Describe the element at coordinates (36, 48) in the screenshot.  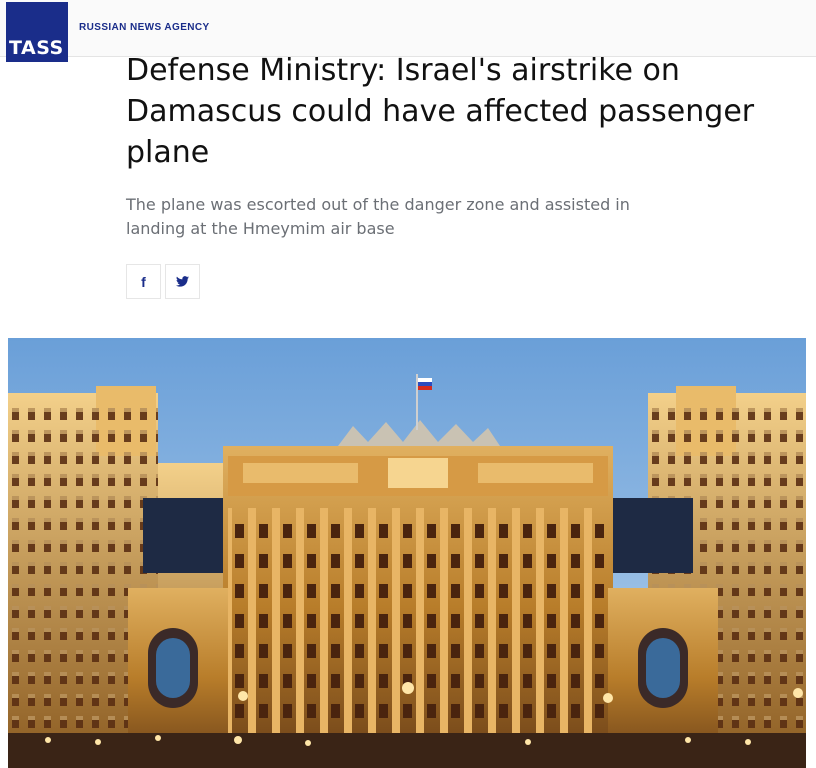
I see `logo-text: TASS` at that location.